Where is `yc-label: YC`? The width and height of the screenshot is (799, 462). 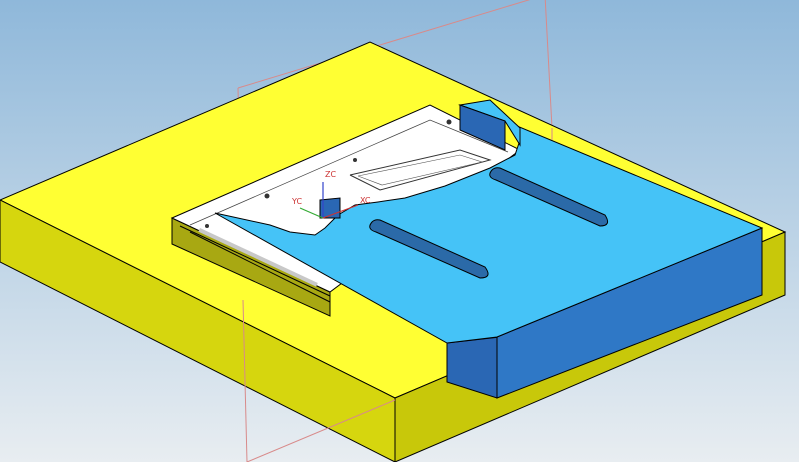 yc-label: YC is located at coordinates (296, 201).